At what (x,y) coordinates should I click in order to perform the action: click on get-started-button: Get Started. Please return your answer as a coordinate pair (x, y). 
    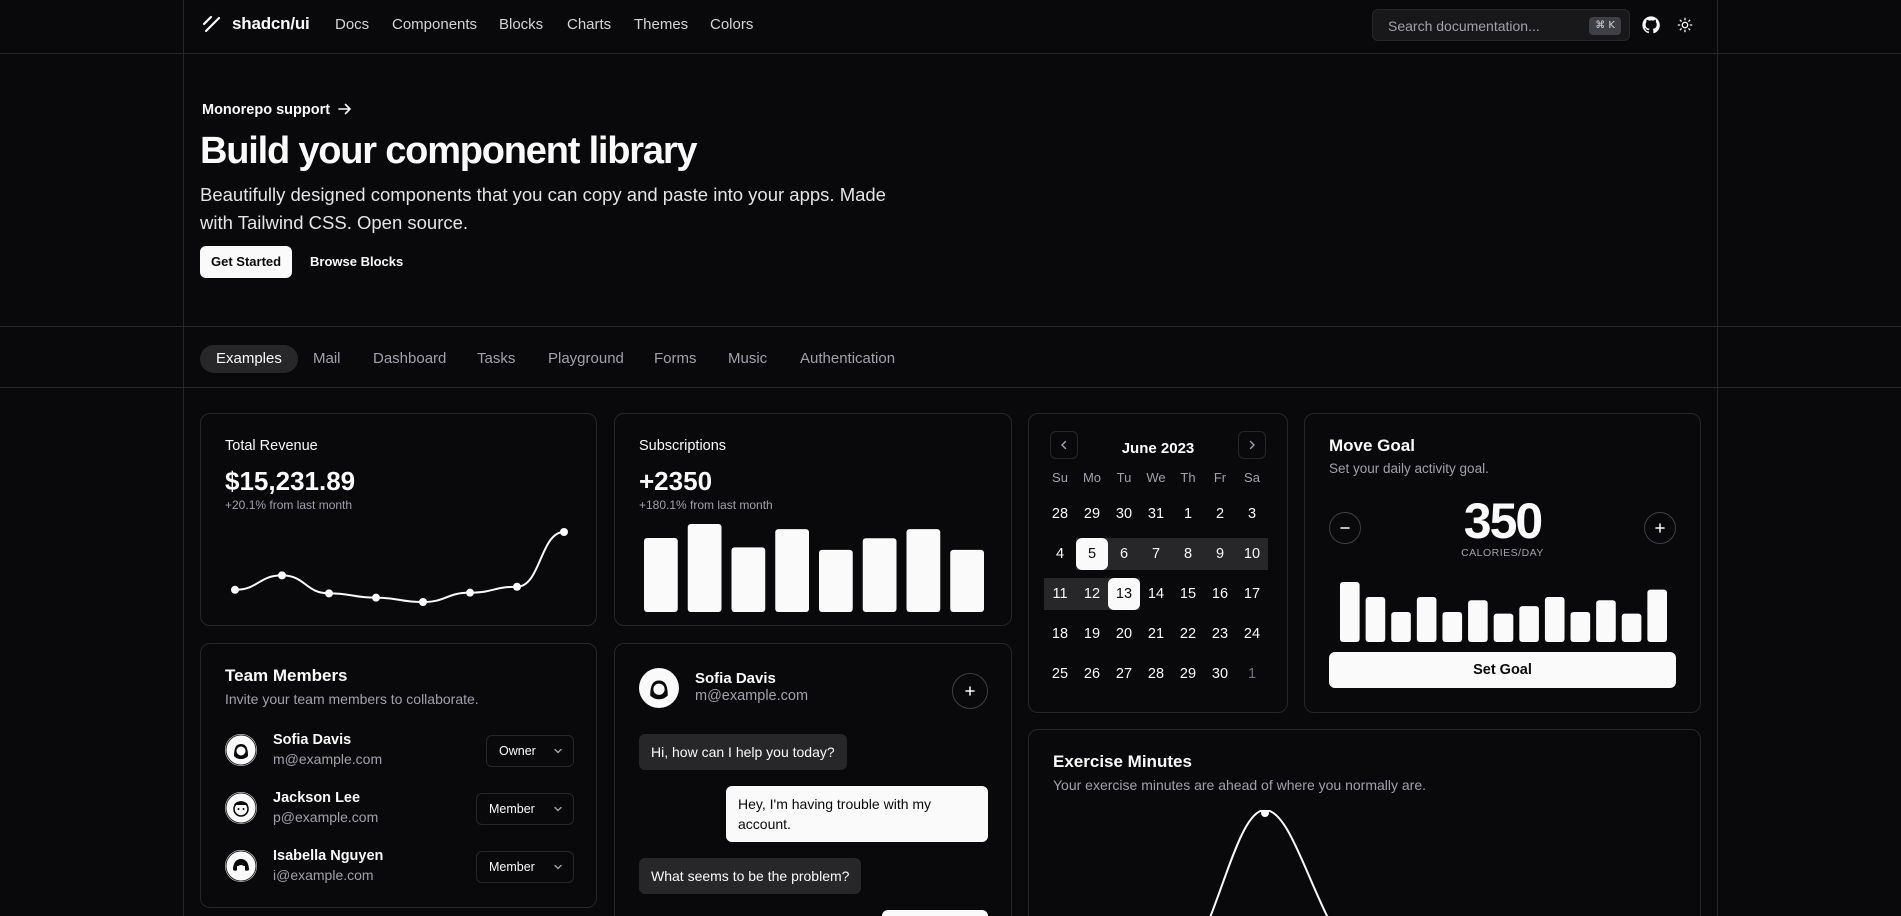
    Looking at the image, I should click on (246, 262).